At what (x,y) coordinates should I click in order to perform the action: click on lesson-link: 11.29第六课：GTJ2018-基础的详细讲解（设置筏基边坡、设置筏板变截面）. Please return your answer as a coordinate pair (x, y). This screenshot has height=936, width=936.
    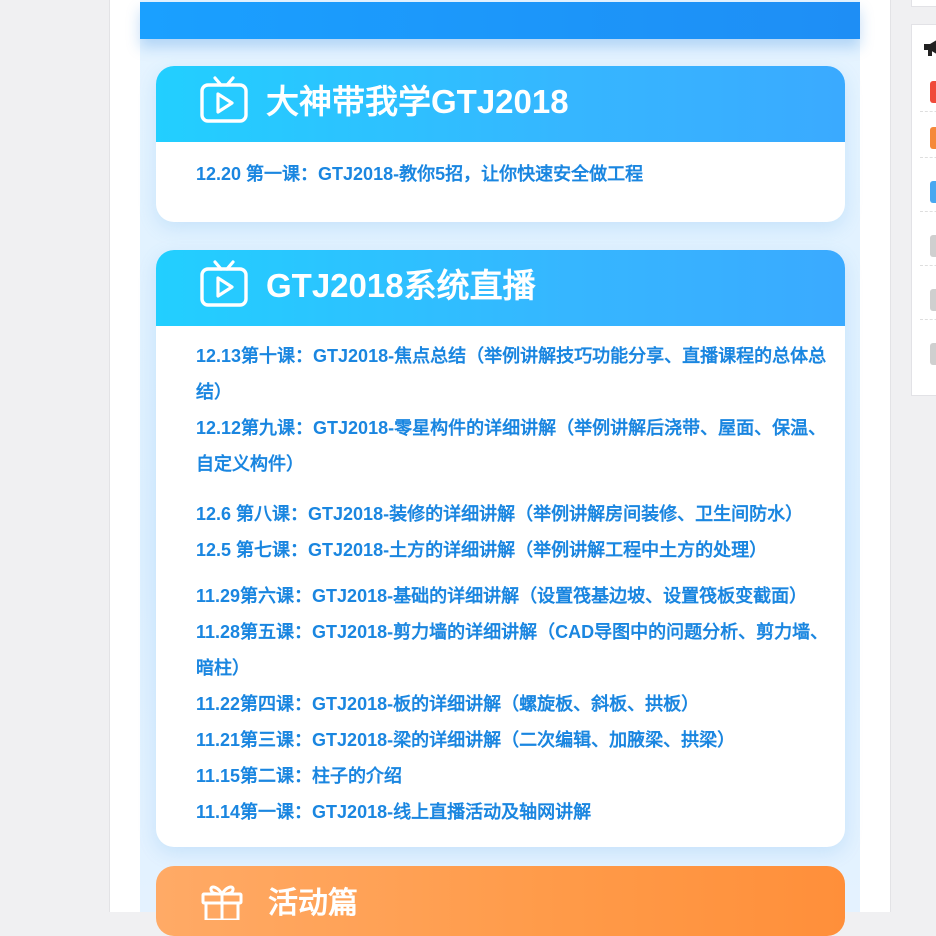
    Looking at the image, I should click on (514, 596).